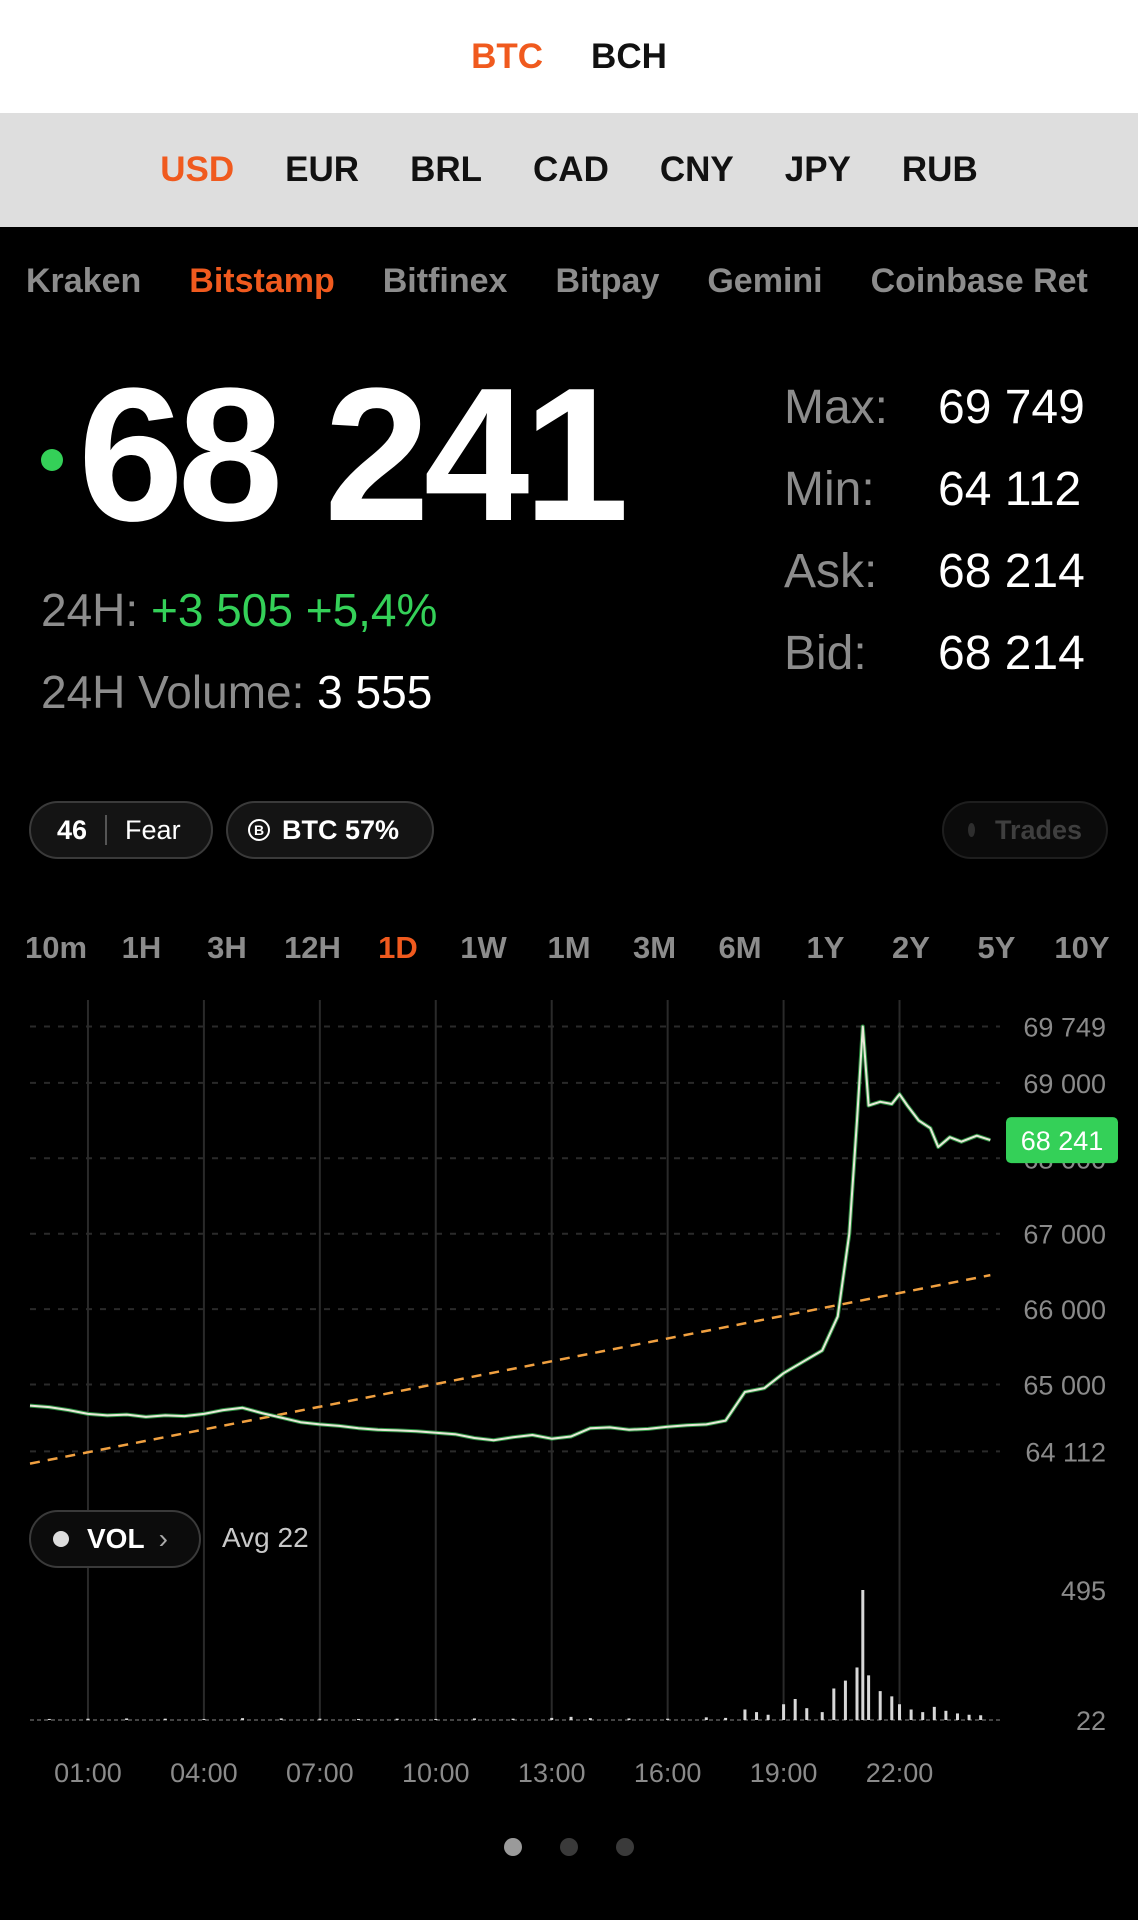 This screenshot has height=1920, width=1138. Describe the element at coordinates (52, 460) in the screenshot. I see `live-status-indicator` at that location.